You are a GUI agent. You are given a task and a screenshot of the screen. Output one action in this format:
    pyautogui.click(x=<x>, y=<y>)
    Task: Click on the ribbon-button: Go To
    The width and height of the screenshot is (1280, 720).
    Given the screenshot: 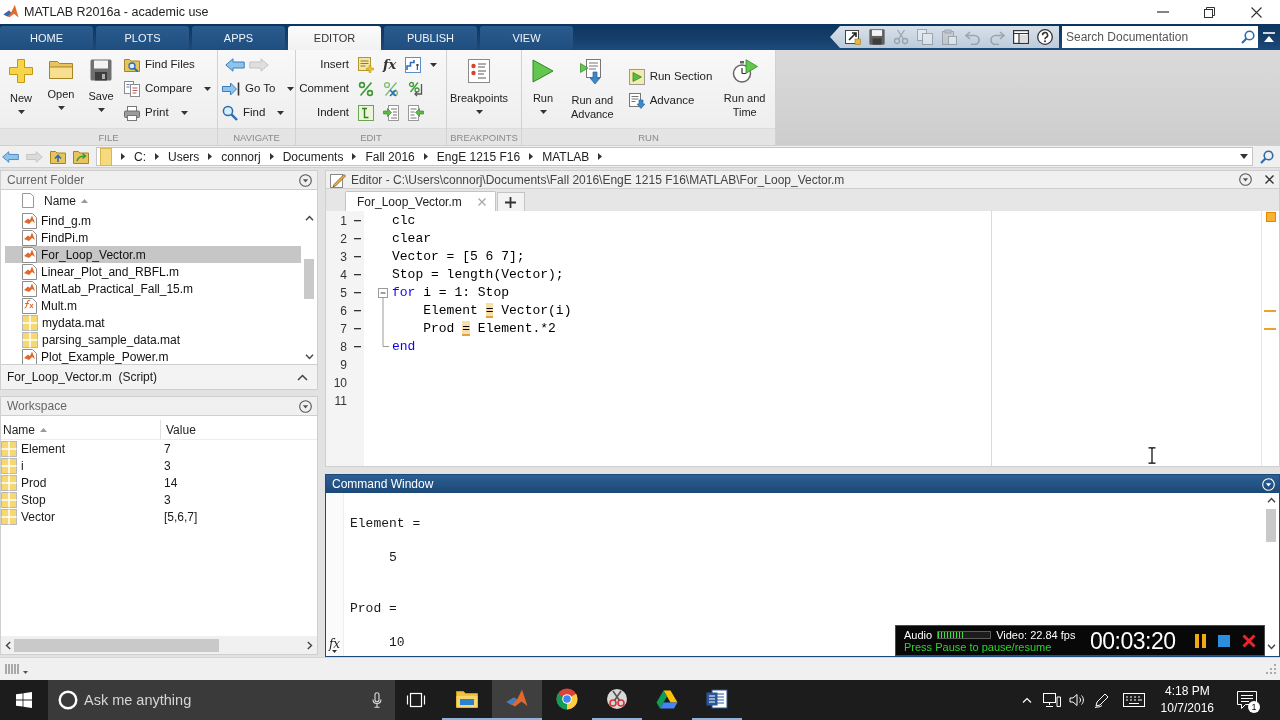 What is the action you would take?
    pyautogui.click(x=258, y=89)
    